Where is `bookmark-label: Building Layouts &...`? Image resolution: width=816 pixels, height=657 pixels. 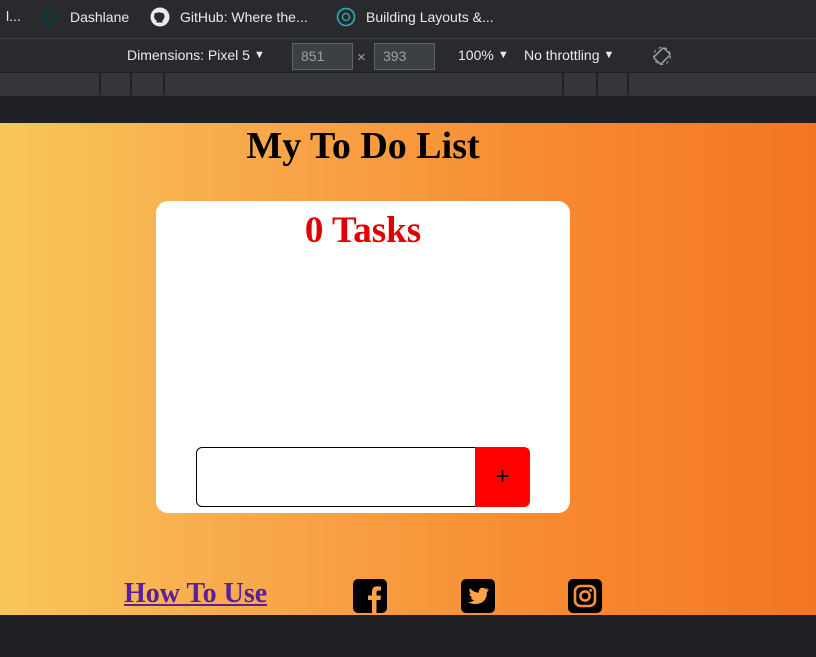
bookmark-label: Building Layouts &... is located at coordinates (430, 17).